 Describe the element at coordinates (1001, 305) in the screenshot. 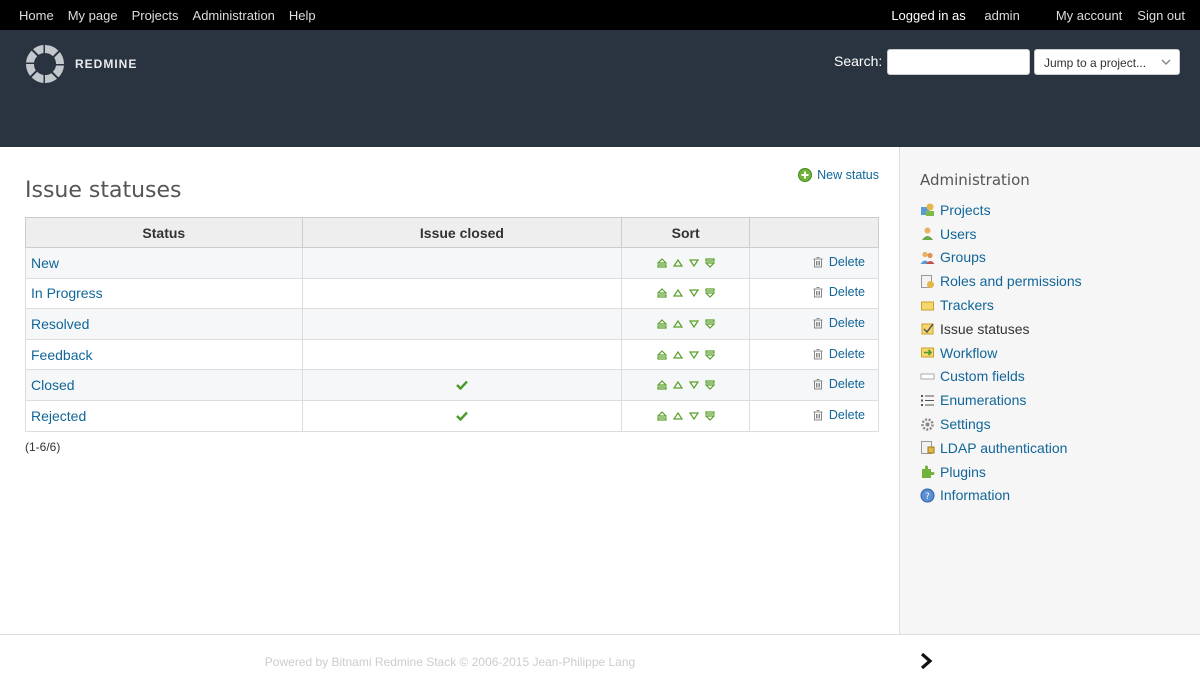

I see `sidebar-item-trackers: Trackers` at that location.